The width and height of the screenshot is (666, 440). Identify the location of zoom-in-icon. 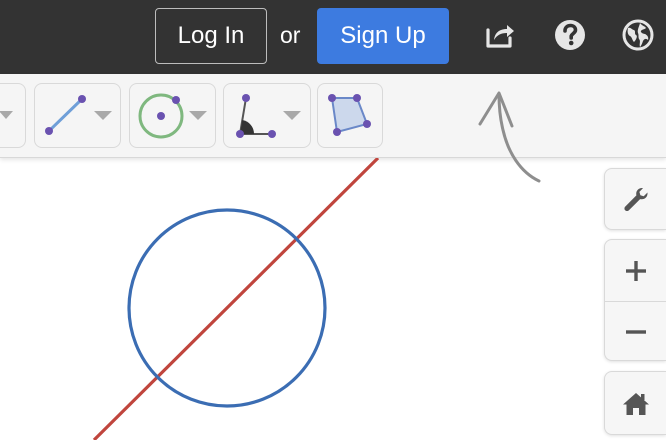
(636, 270).